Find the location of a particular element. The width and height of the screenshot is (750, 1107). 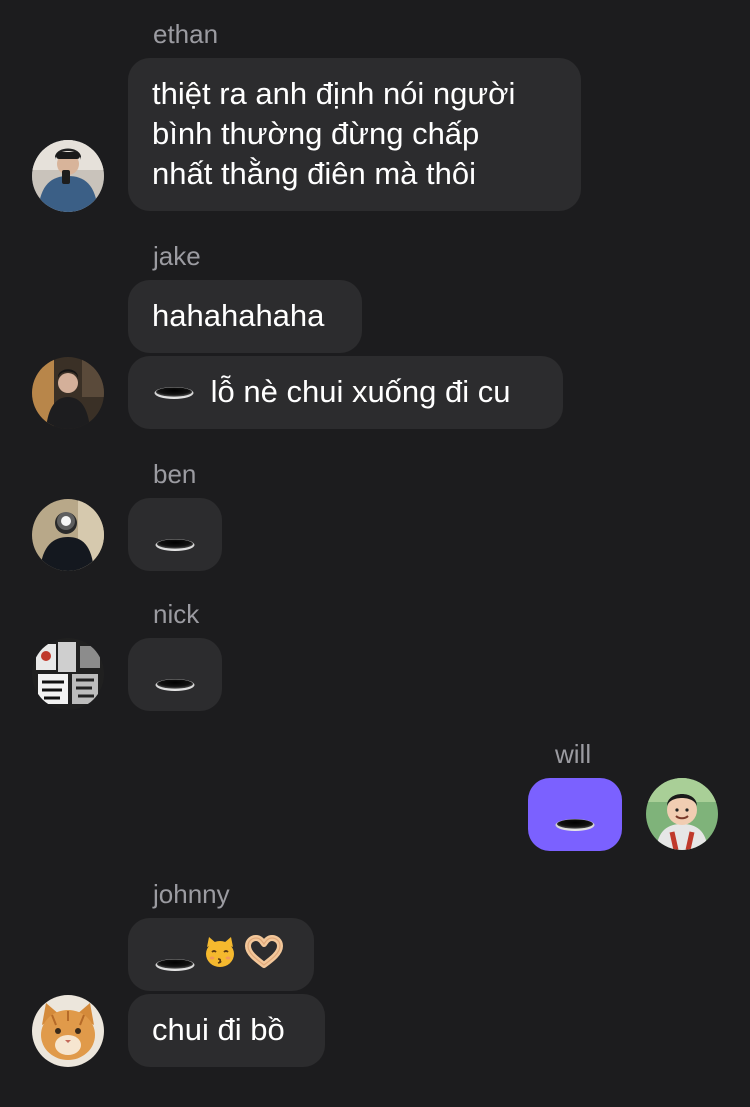

sender-name: ben is located at coordinates (175, 474).